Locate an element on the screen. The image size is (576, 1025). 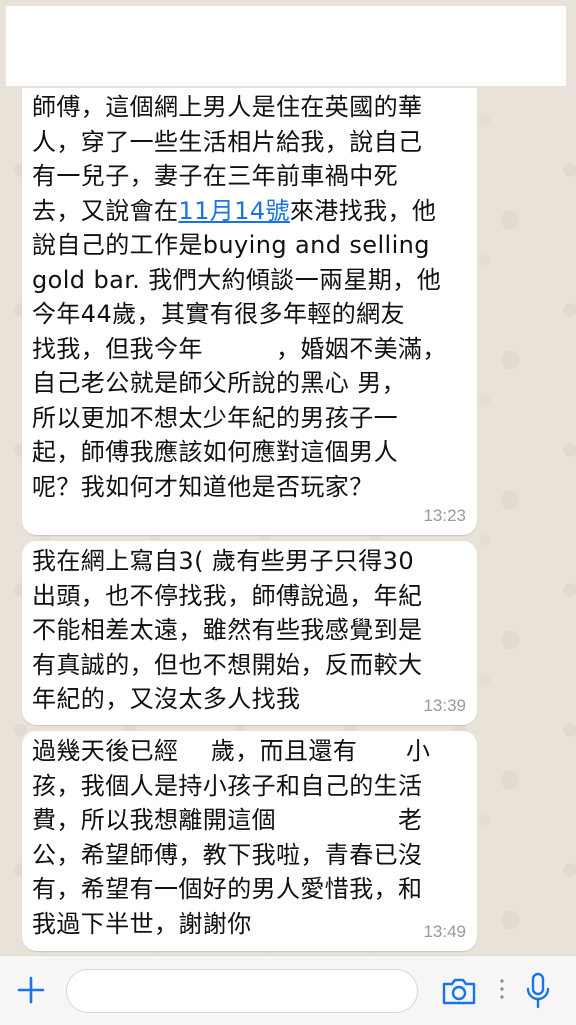
plus-icon is located at coordinates (31, 990).